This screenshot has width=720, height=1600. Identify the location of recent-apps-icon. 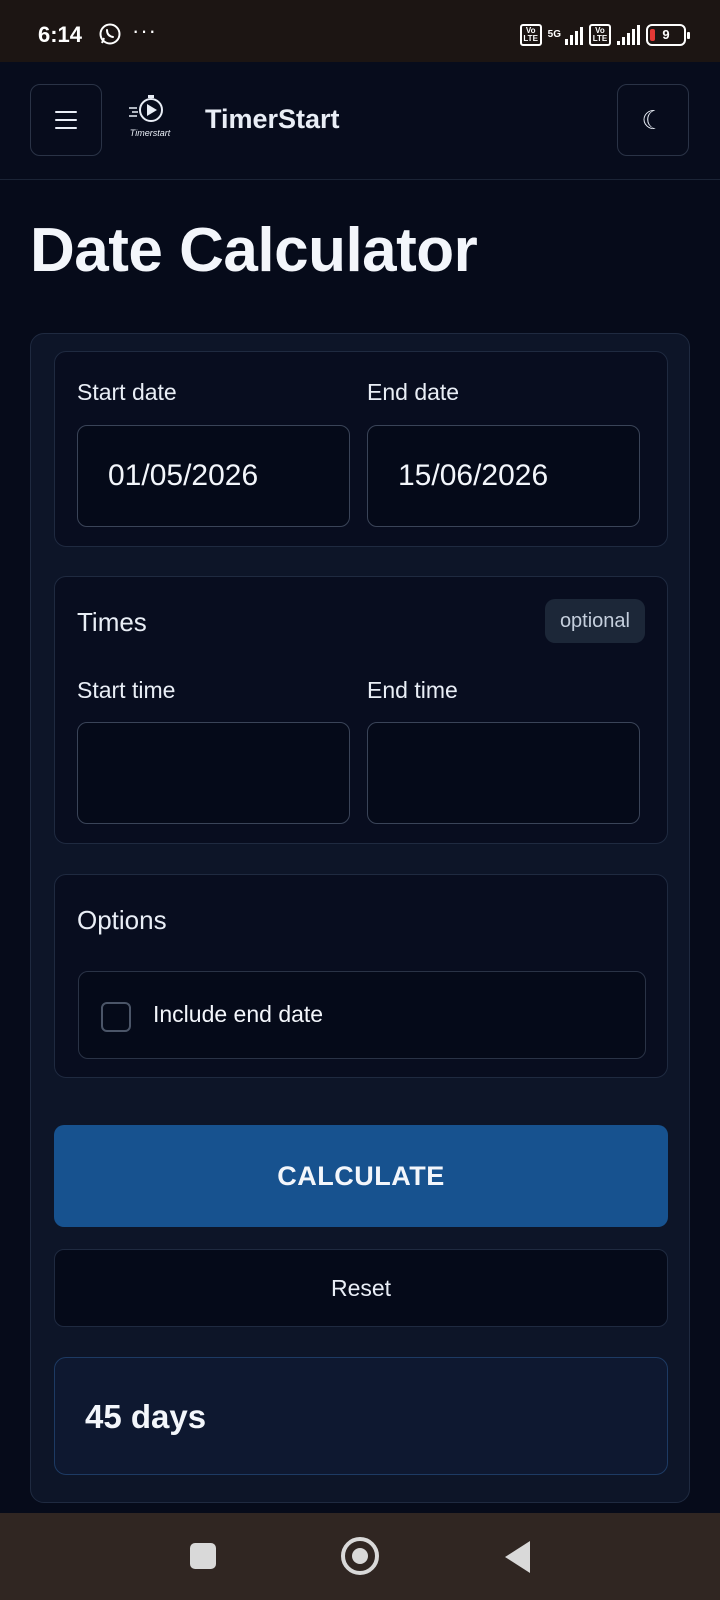
(203, 1556).